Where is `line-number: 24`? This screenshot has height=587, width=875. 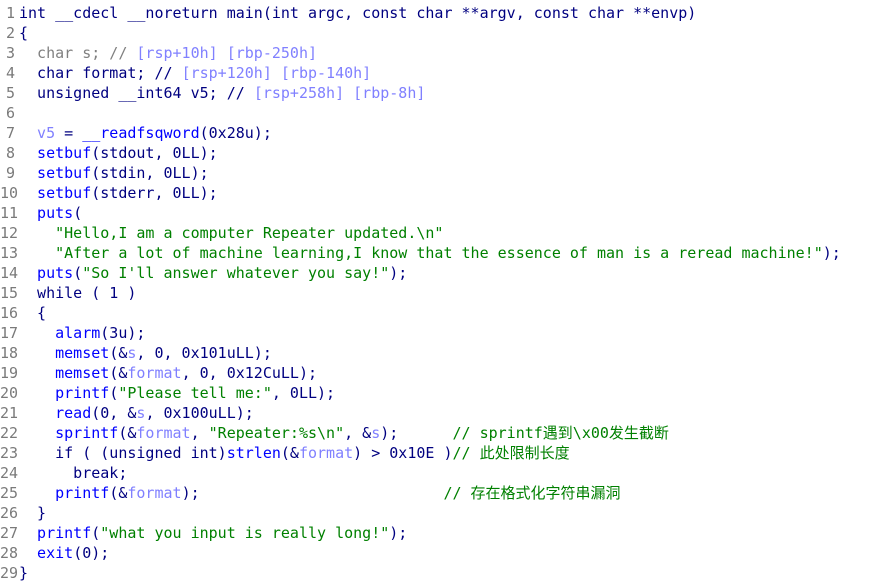 line-number: 24 is located at coordinates (9, 473).